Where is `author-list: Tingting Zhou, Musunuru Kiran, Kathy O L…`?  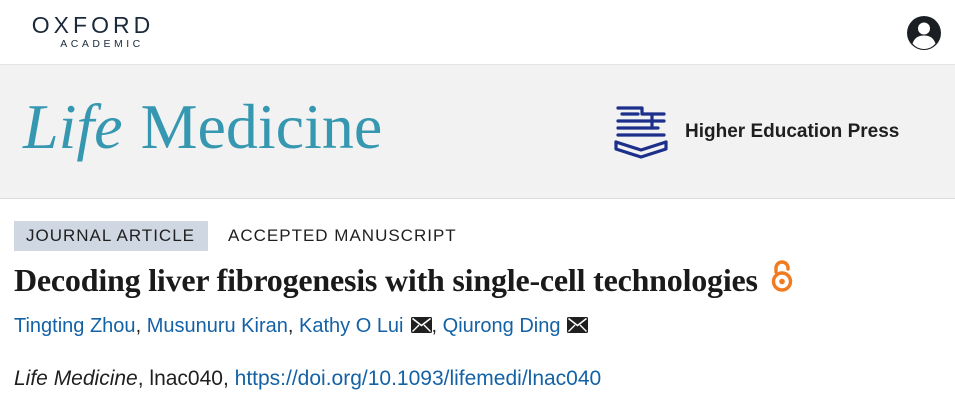 author-list: Tingting Zhou, Musunuru Kiran, Kathy O L… is located at coordinates (301, 326).